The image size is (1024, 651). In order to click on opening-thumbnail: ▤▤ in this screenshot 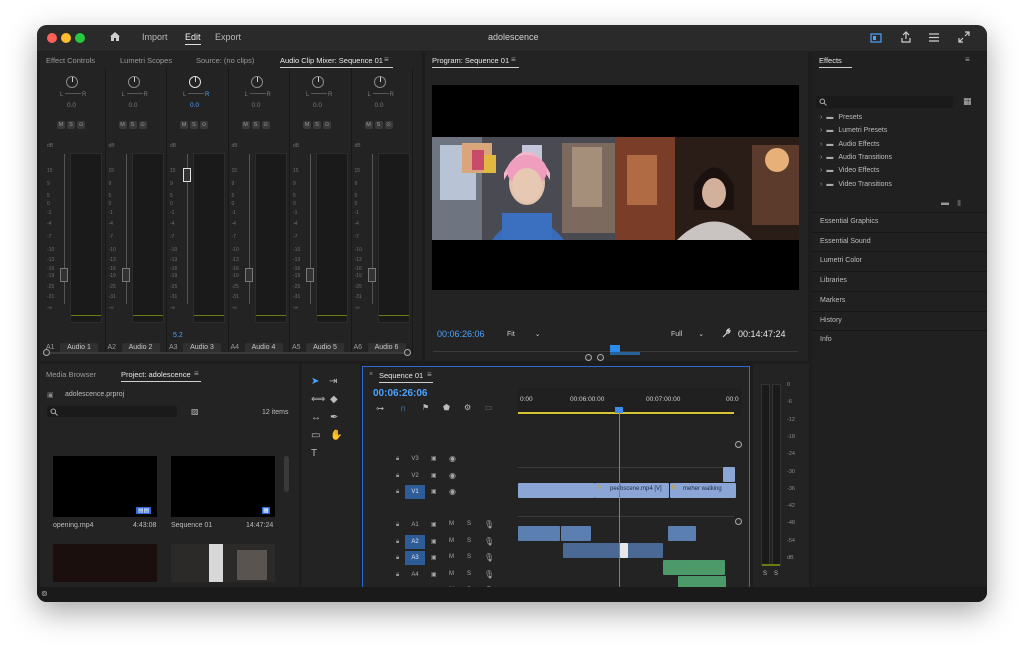, I will do `click(105, 486)`.